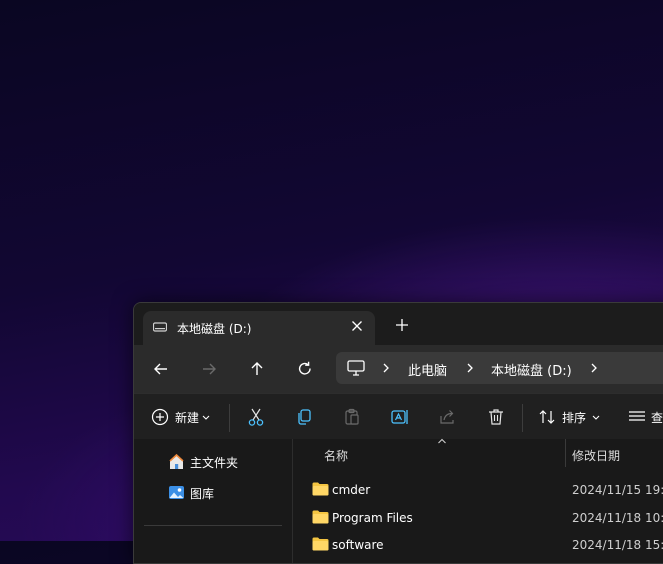 The width and height of the screenshot is (663, 564). What do you see at coordinates (160, 327) in the screenshot?
I see `drive-icon` at bounding box center [160, 327].